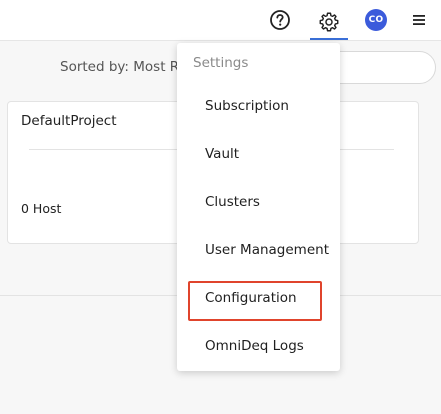 The image size is (441, 414). Describe the element at coordinates (222, 154) in the screenshot. I see `menu-item-vault: Vault` at that location.